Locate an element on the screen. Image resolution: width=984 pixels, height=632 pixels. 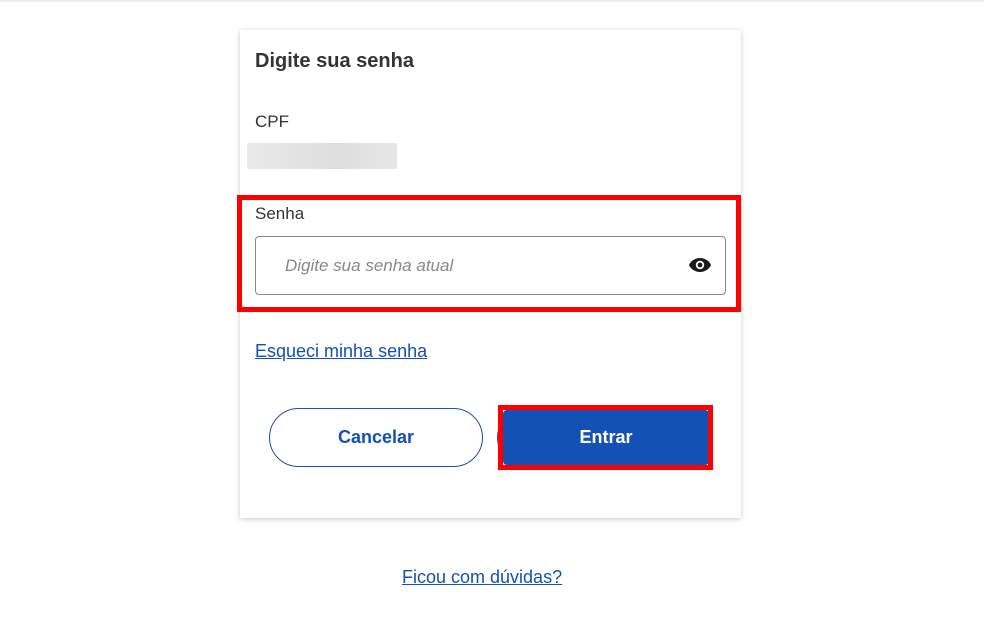
password-input is located at coordinates (468, 266).